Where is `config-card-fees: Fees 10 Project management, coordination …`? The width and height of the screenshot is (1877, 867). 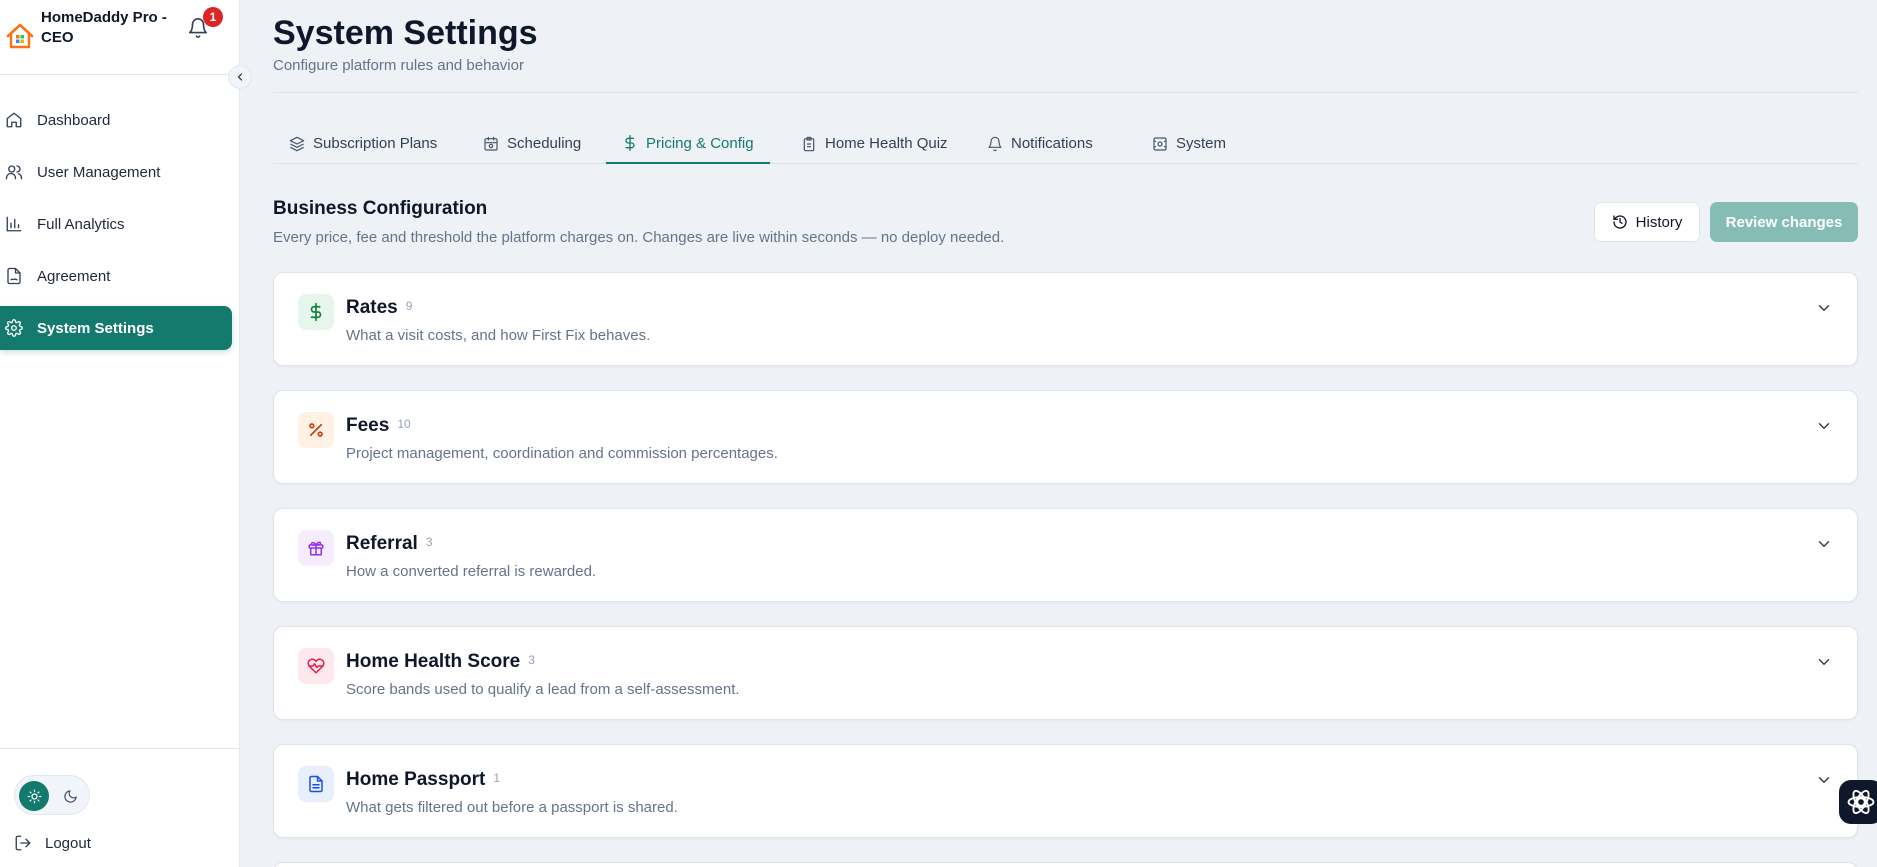 config-card-fees: Fees 10 Project management, coordination … is located at coordinates (1065, 437).